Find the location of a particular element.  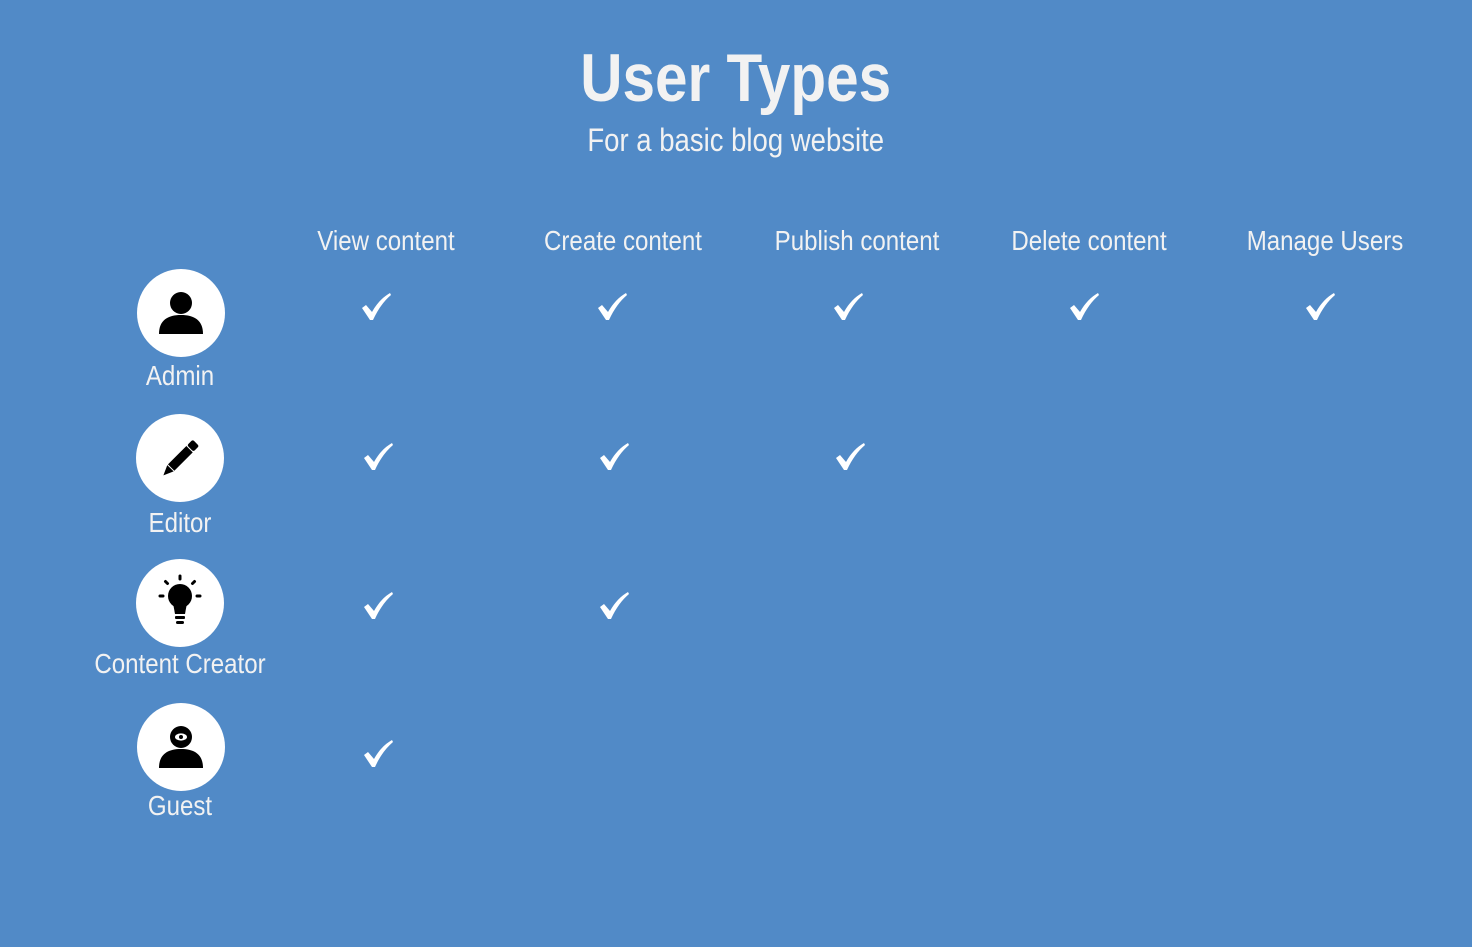

role-label-content-creator: Content Creator is located at coordinates (180, 663).